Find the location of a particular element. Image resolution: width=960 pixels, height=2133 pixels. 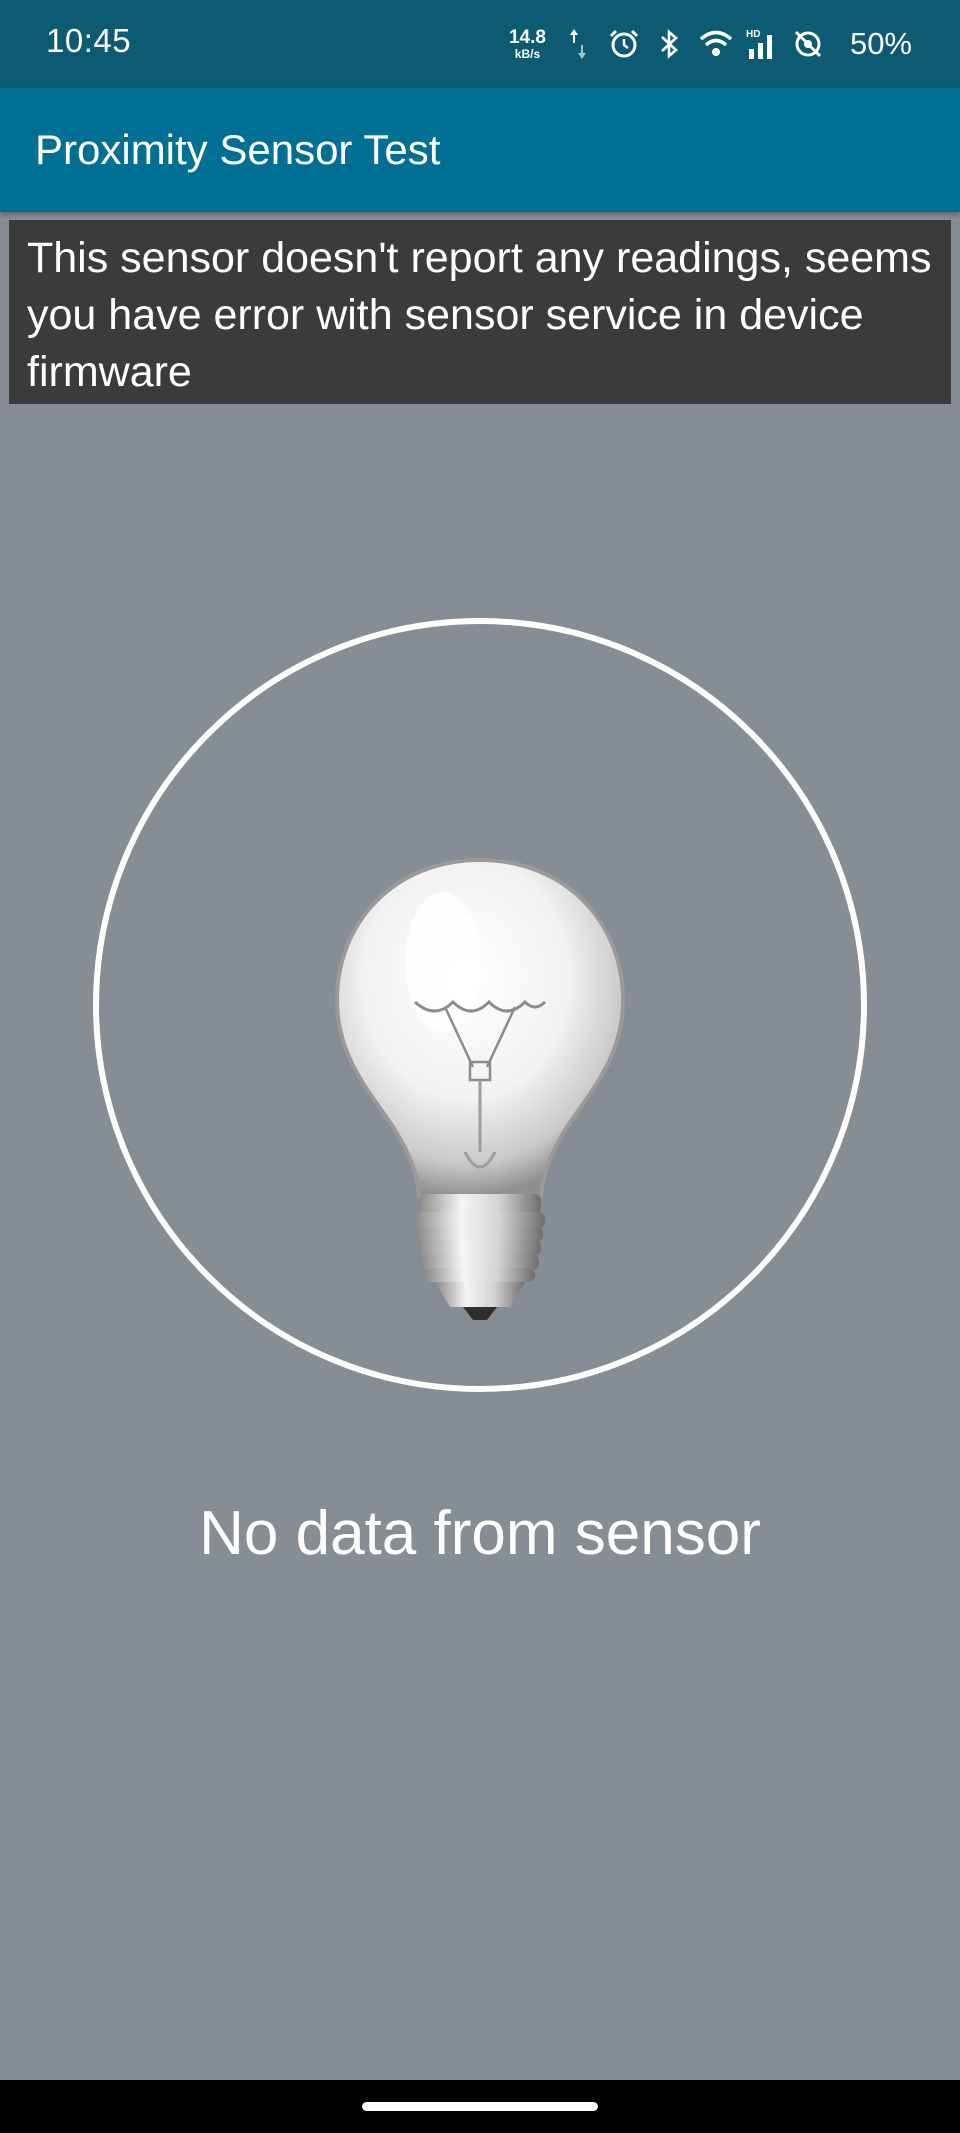

app-bar: Proximity Sensor Test is located at coordinates (480, 150).